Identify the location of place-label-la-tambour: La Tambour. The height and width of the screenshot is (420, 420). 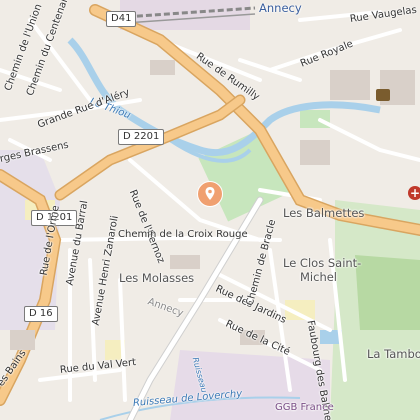
(393, 354).